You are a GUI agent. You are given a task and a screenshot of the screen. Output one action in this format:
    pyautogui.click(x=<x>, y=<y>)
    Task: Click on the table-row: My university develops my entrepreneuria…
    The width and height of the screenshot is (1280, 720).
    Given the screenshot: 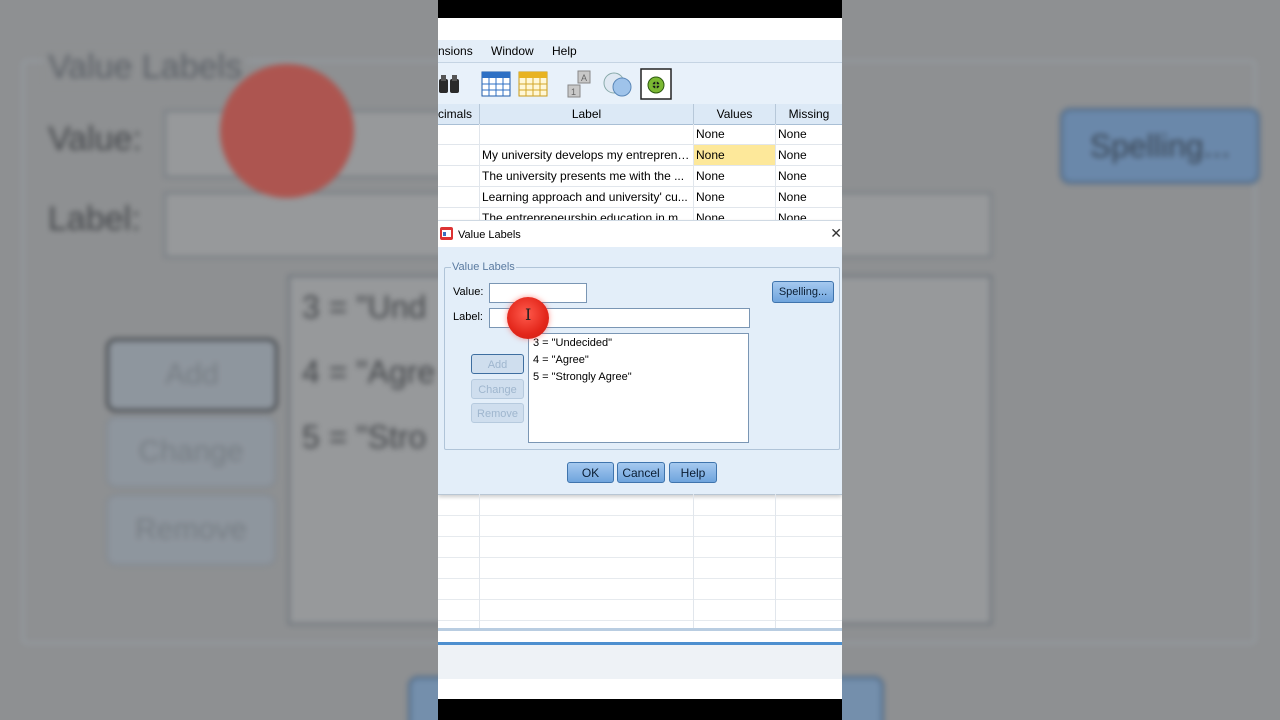 What is the action you would take?
    pyautogui.click(x=640, y=155)
    